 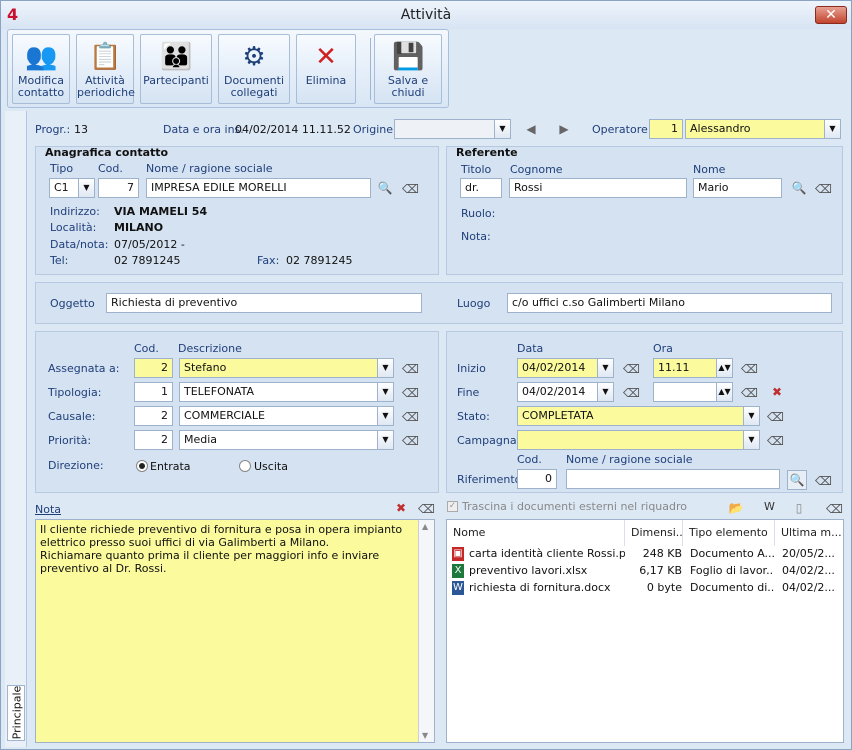 I want to click on salva-chiudi-button: 💾 Salva e chiudi, so click(x=408, y=69).